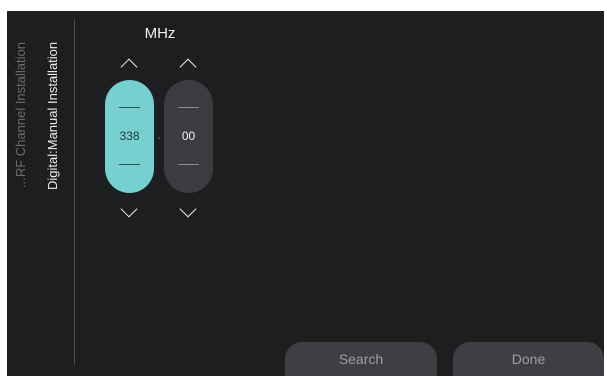  I want to click on khz-spinner: 00, so click(188, 136).